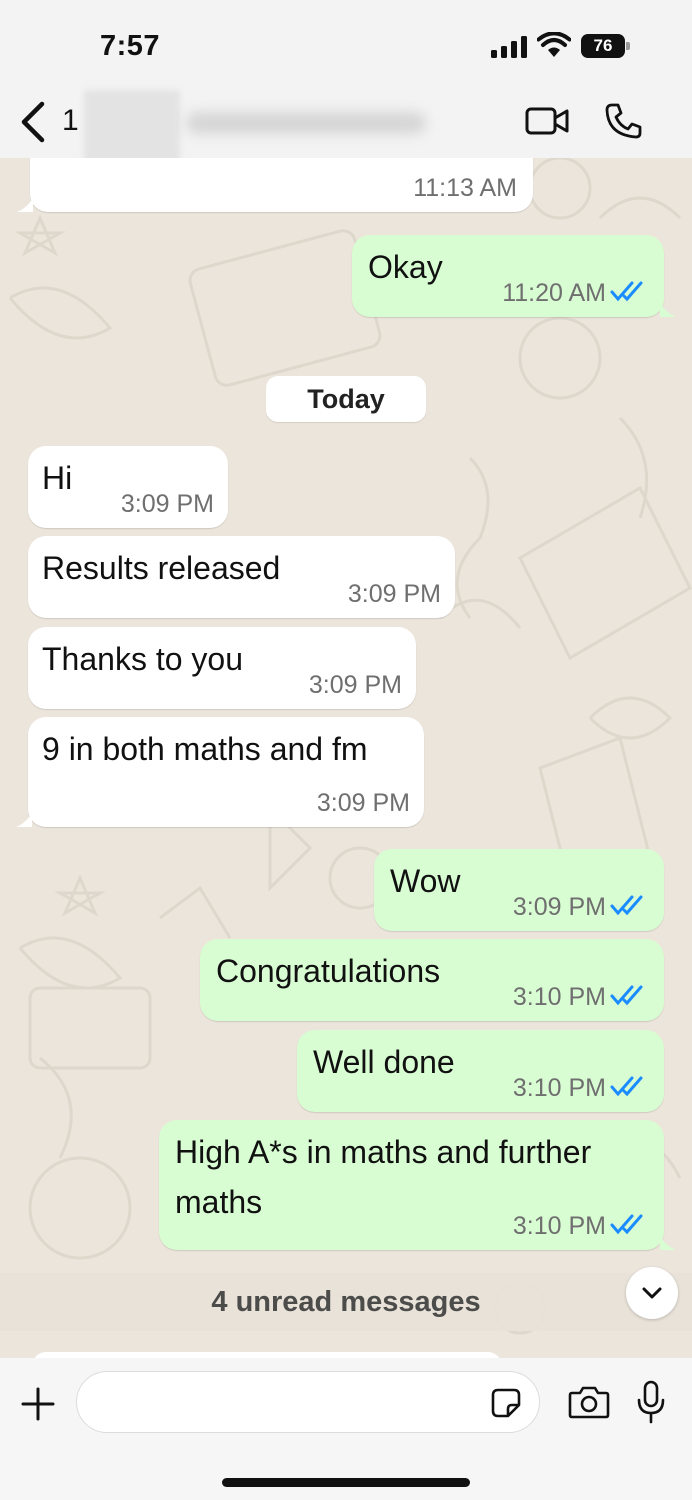 The width and height of the screenshot is (692, 1500). I want to click on message-text: Okay, so click(405, 267).